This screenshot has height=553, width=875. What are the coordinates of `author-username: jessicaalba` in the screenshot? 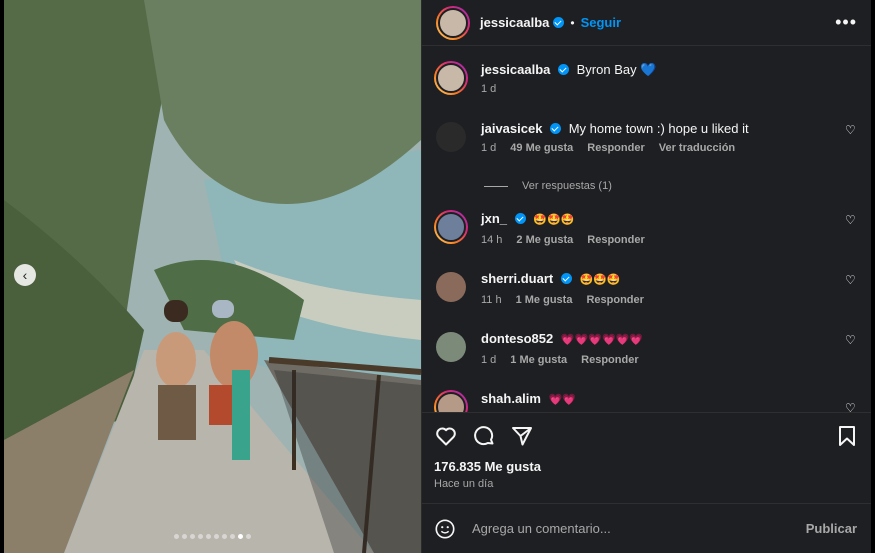 It's located at (514, 22).